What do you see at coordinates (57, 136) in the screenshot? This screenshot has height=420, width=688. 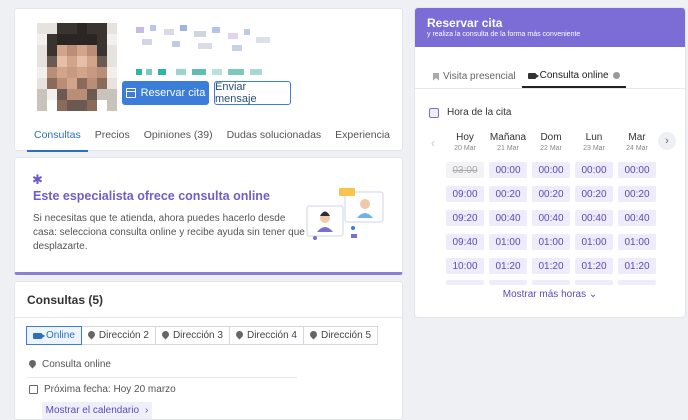 I see `tab-consultas: Consultas` at bounding box center [57, 136].